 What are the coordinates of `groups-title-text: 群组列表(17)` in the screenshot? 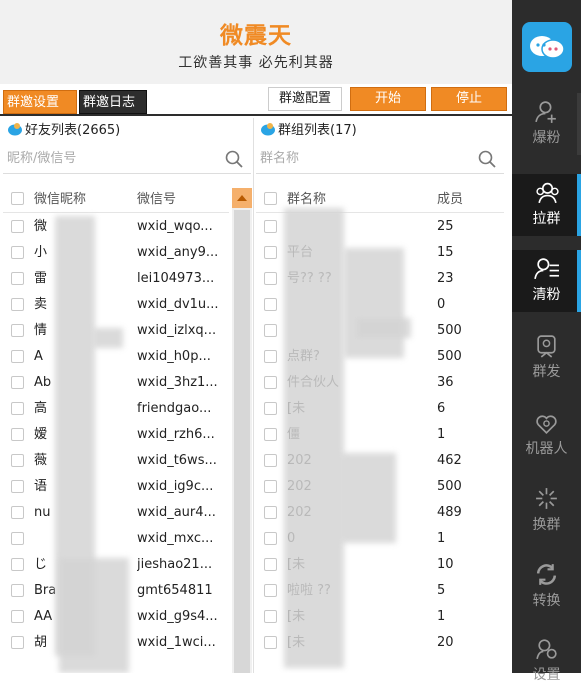 It's located at (317, 130).